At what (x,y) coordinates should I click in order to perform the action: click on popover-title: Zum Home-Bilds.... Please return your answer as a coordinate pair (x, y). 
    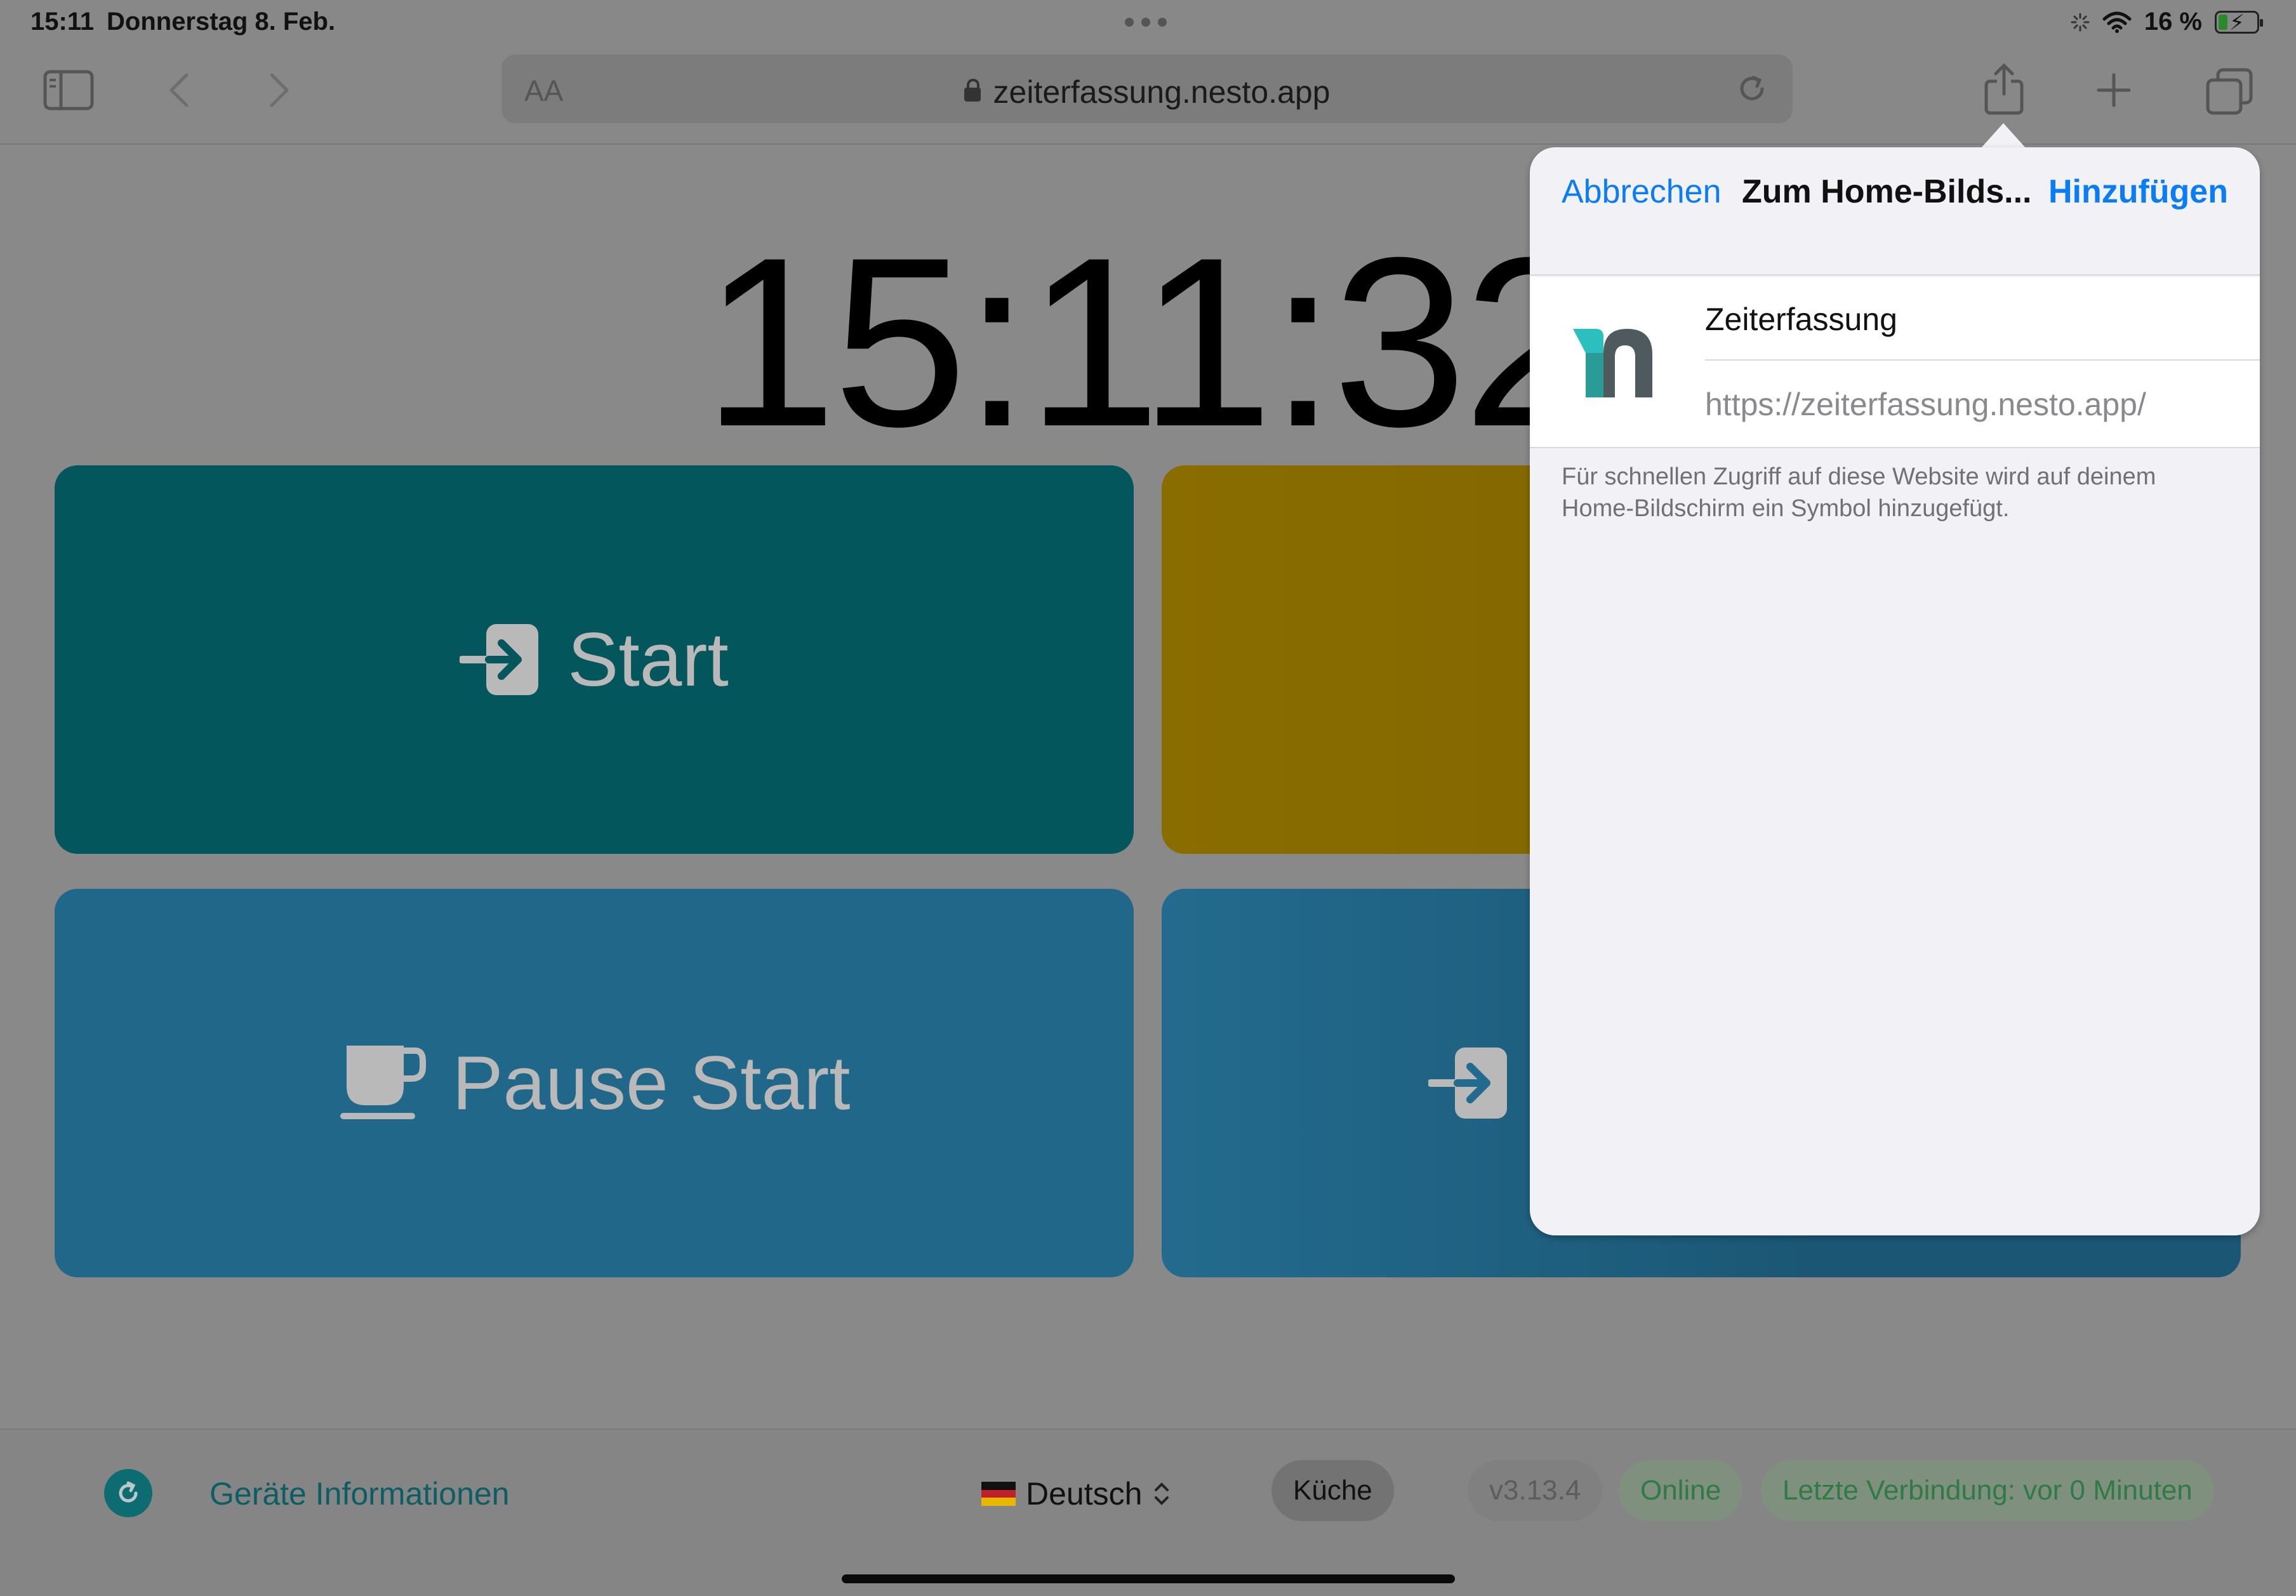
    Looking at the image, I should click on (1887, 191).